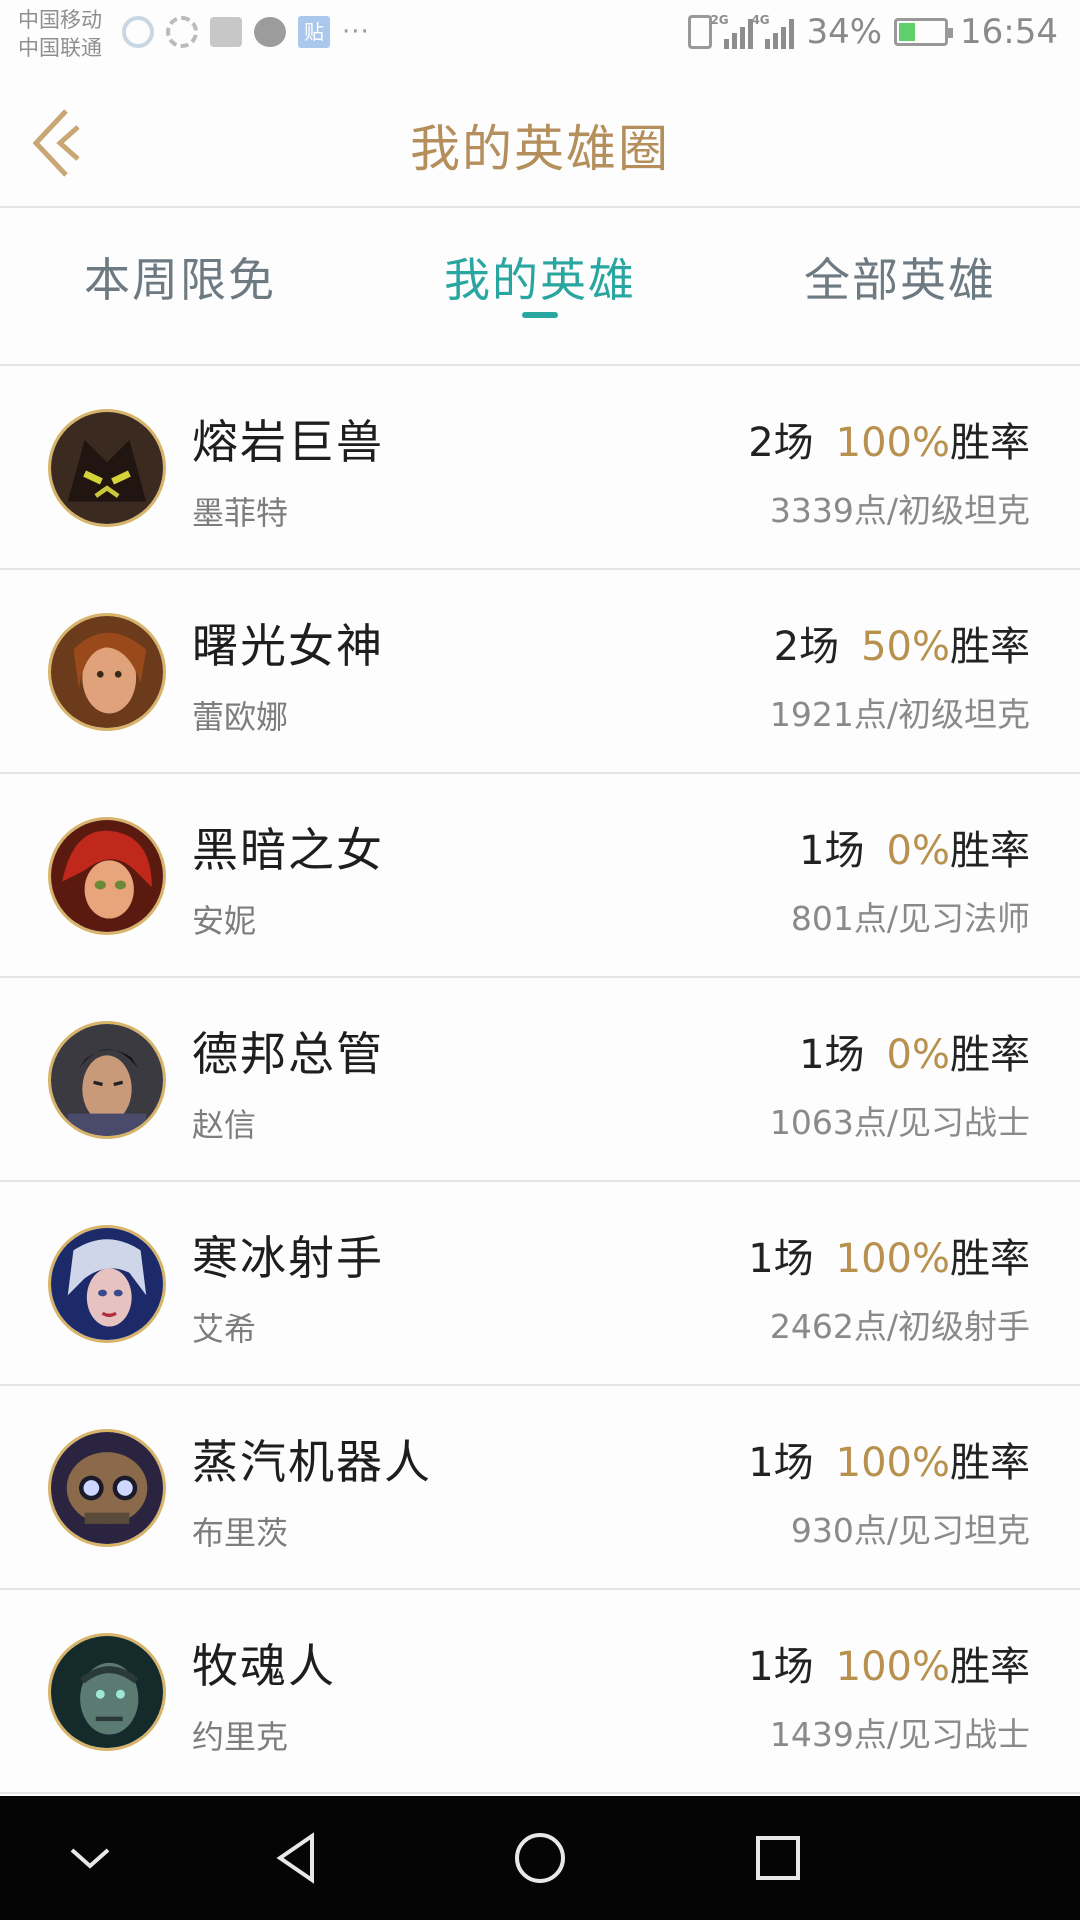 The width and height of the screenshot is (1080, 1920). I want to click on tab-my-heroes: 我的英雄, so click(540, 277).